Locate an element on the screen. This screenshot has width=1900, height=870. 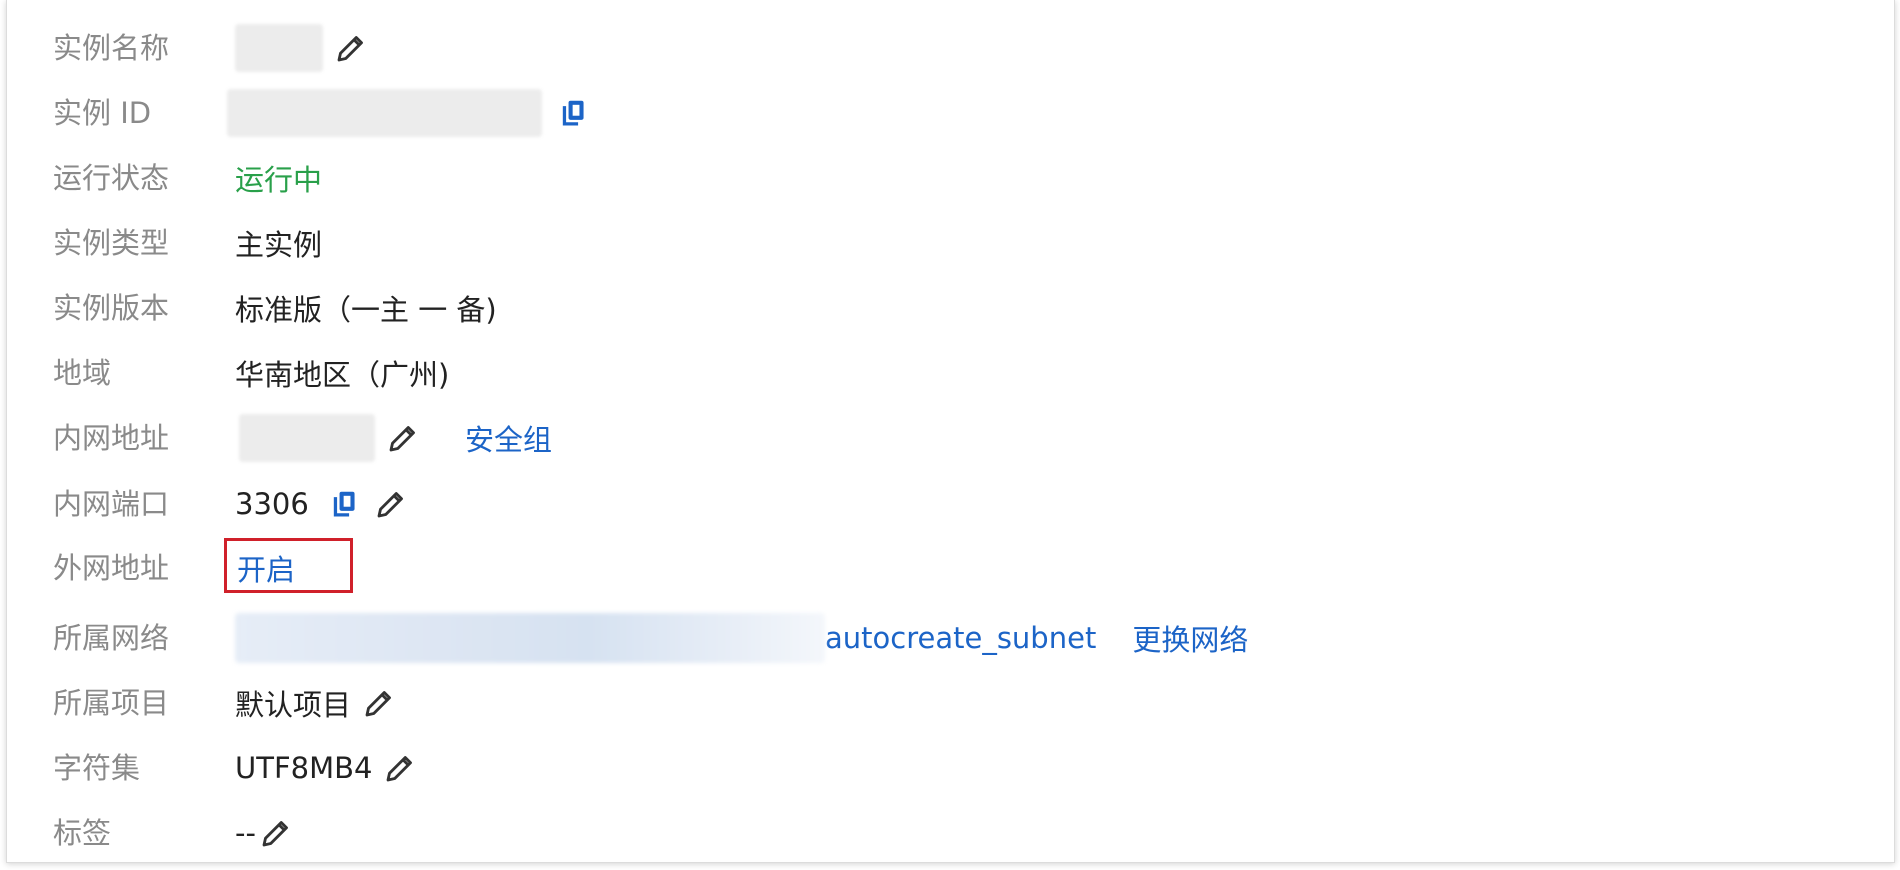
row-network: 所属网络 autocreate_subnet 更换网络 is located at coordinates (950, 638).